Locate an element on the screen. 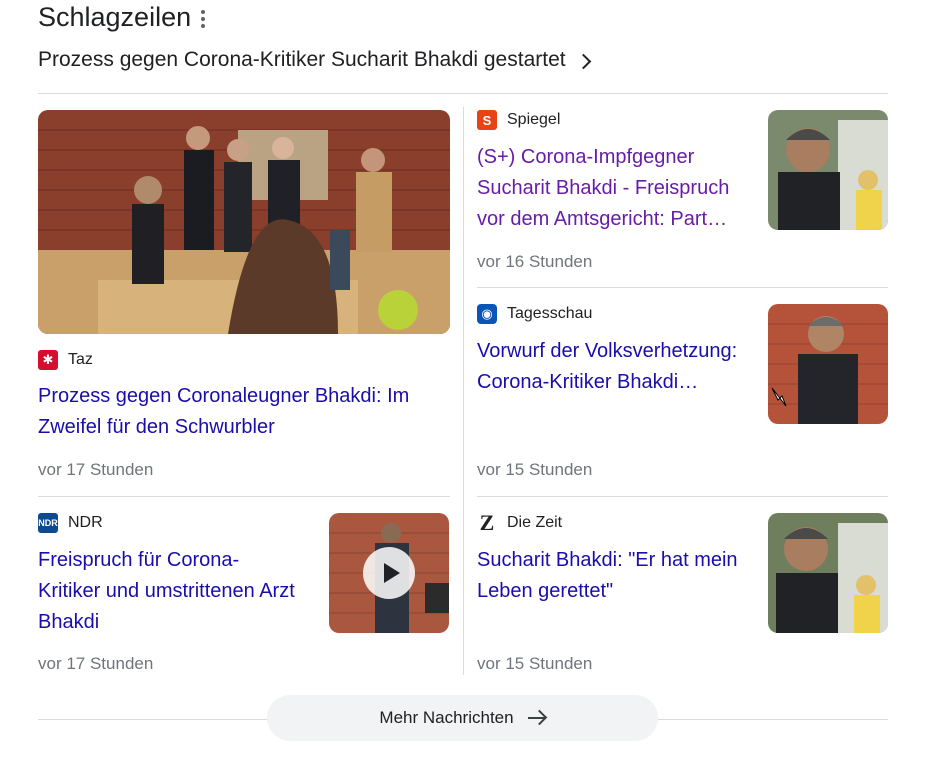 Image resolution: width=936 pixels, height=775 pixels. source-name: NDR is located at coordinates (85, 522).